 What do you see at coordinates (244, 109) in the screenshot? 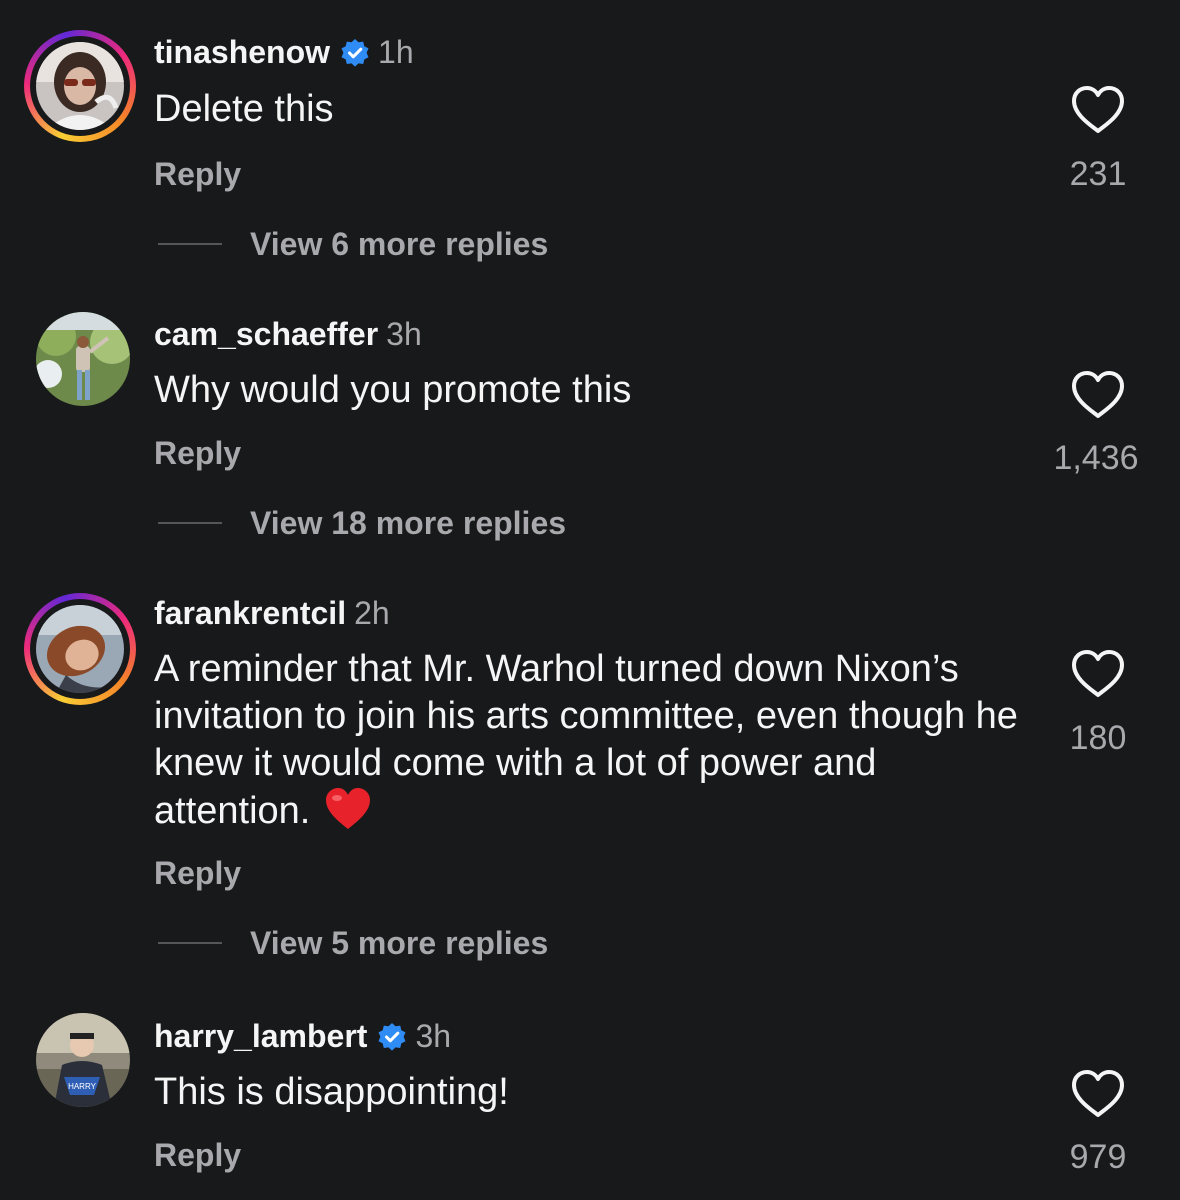
I see `comment-text: Delete this` at bounding box center [244, 109].